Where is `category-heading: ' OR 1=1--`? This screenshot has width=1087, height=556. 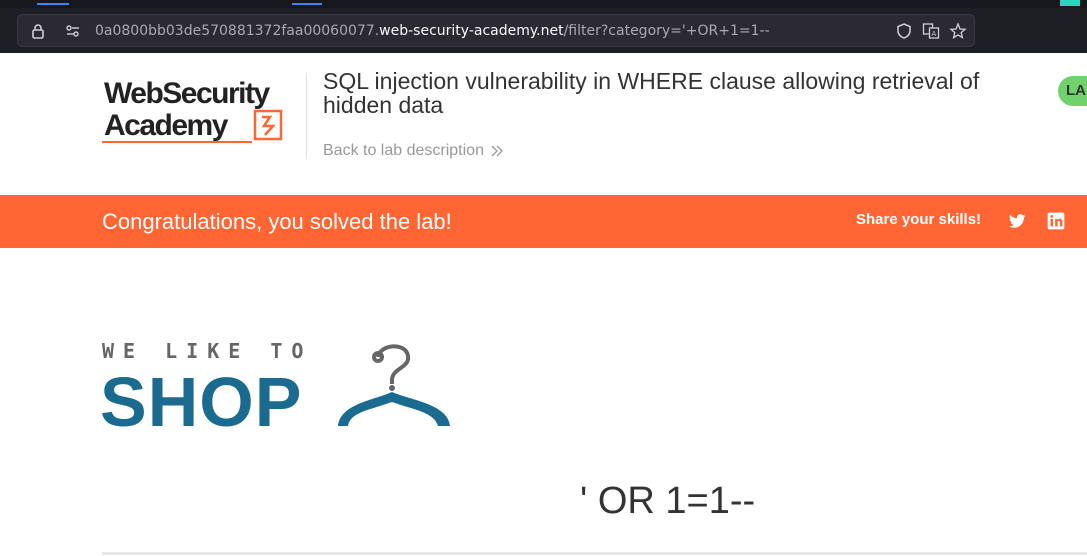
category-heading: ' OR 1=1-- is located at coordinates (668, 501).